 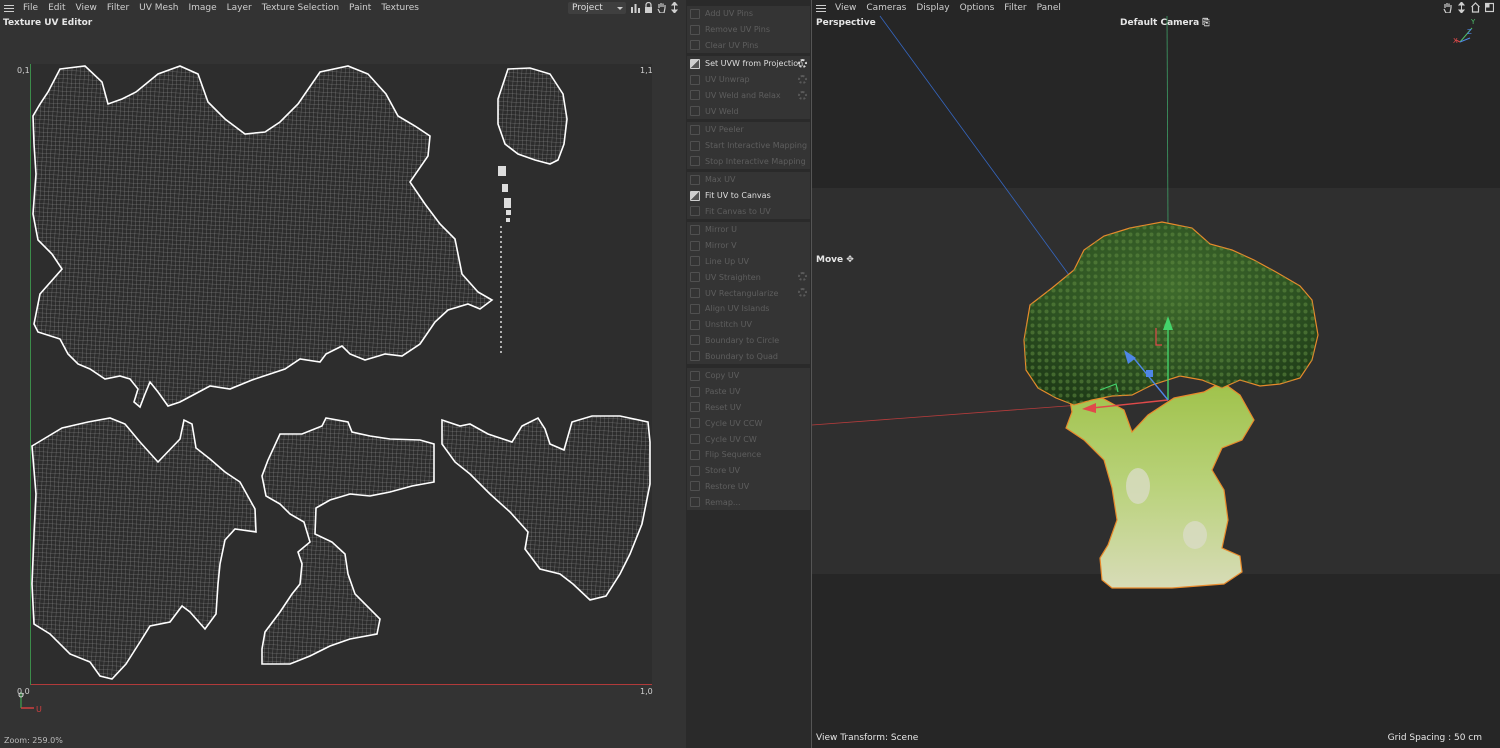 I want to click on command-paste-uv: Paste UV, so click(x=748, y=392).